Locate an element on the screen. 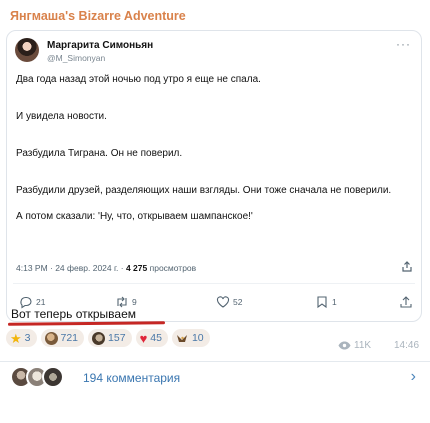 The width and height of the screenshot is (430, 423). like-button: 52 is located at coordinates (229, 302).